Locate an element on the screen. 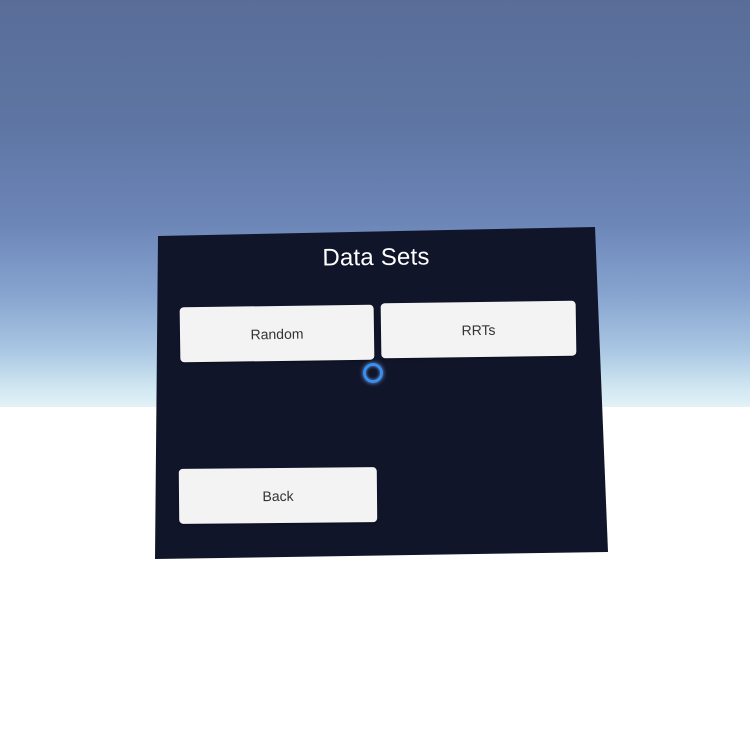 The image size is (750, 750). panel-title: Data Sets is located at coordinates (376, 257).